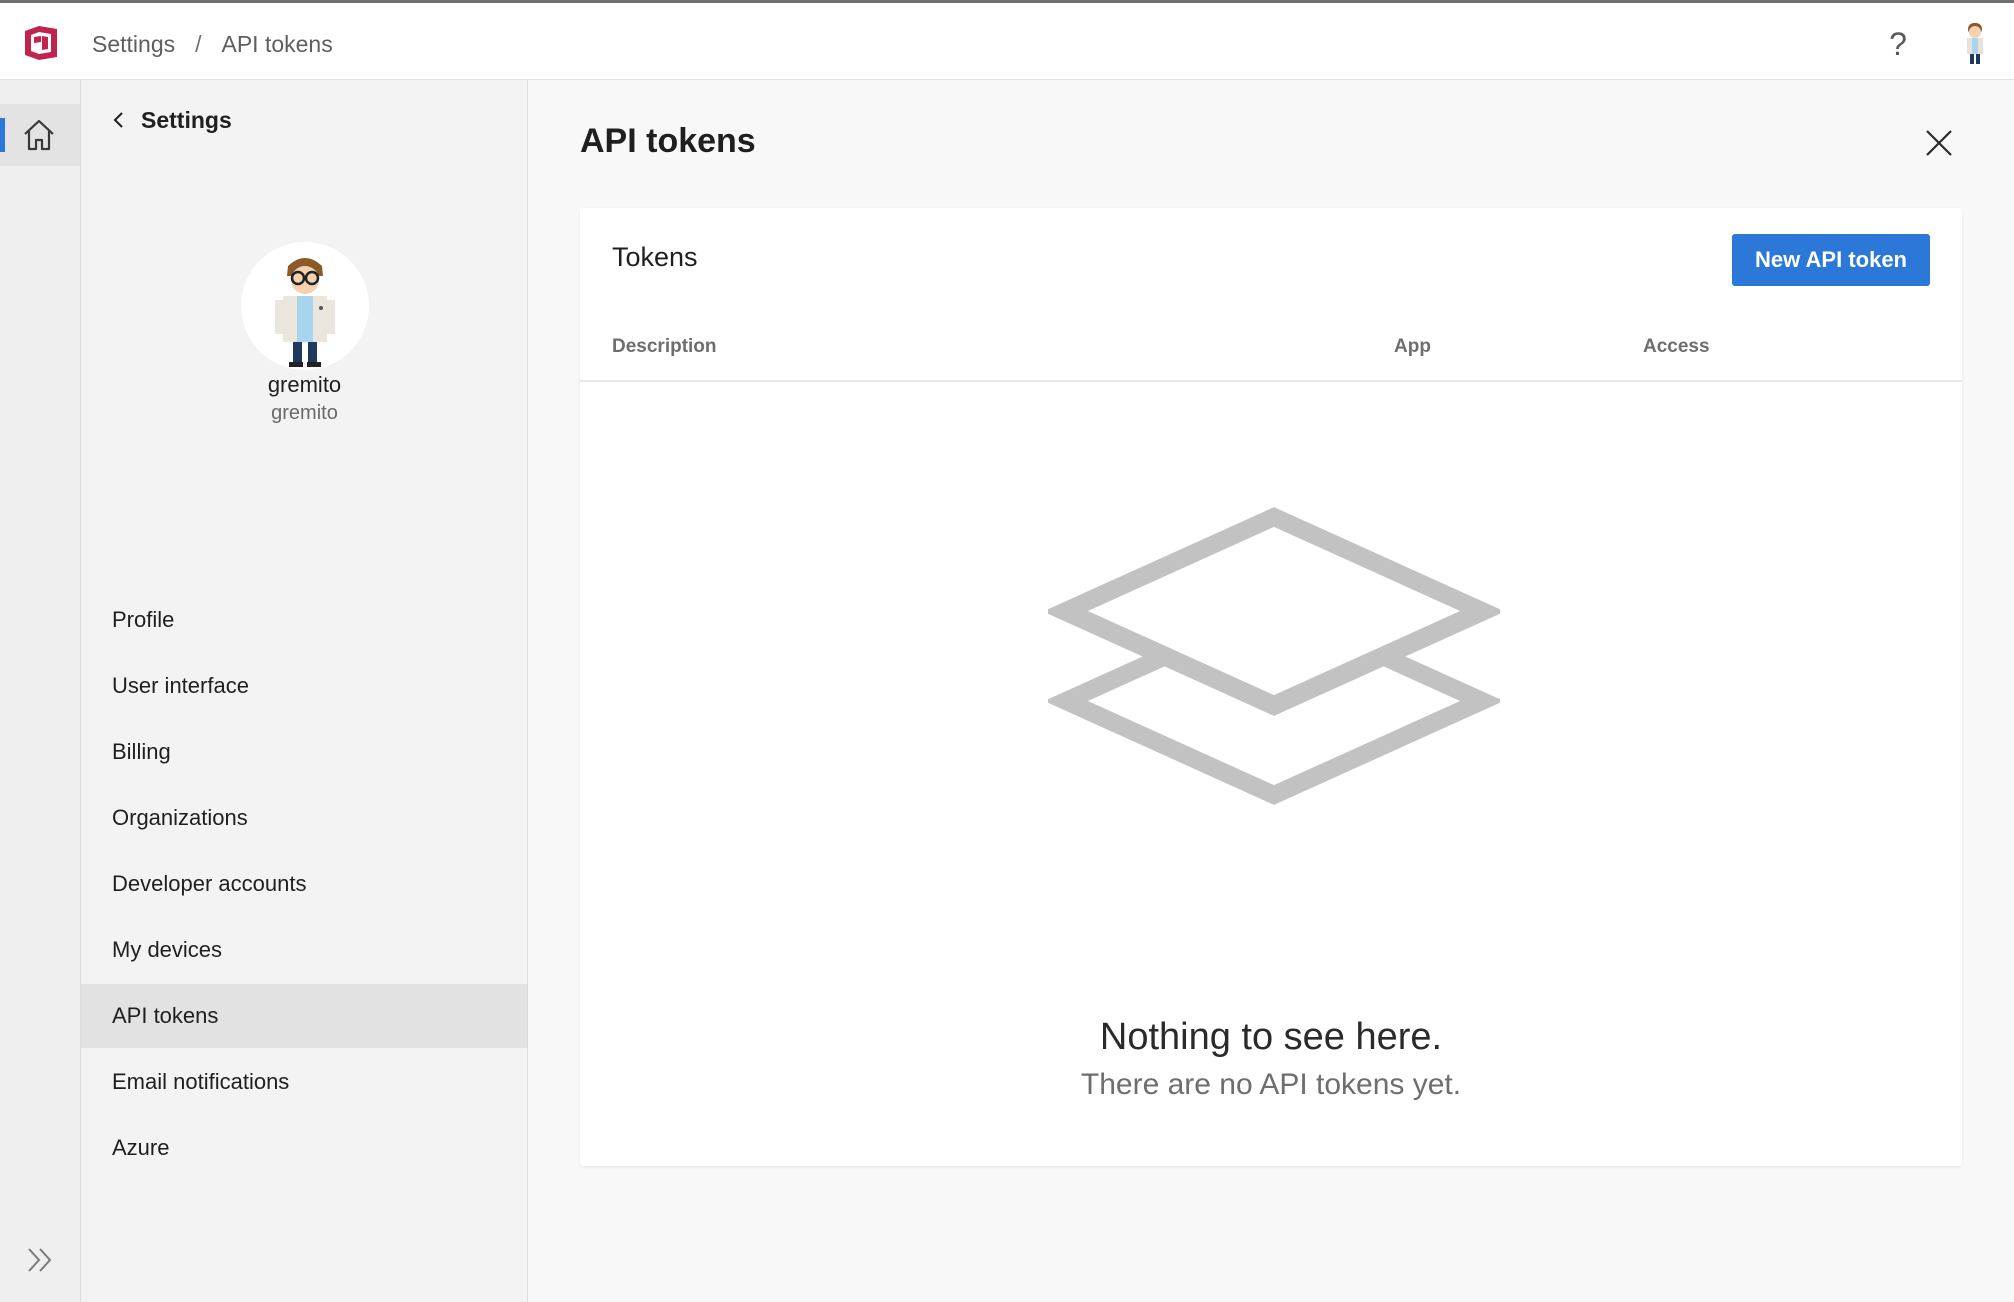 This screenshot has width=2014, height=1302. I want to click on home-button, so click(40, 135).